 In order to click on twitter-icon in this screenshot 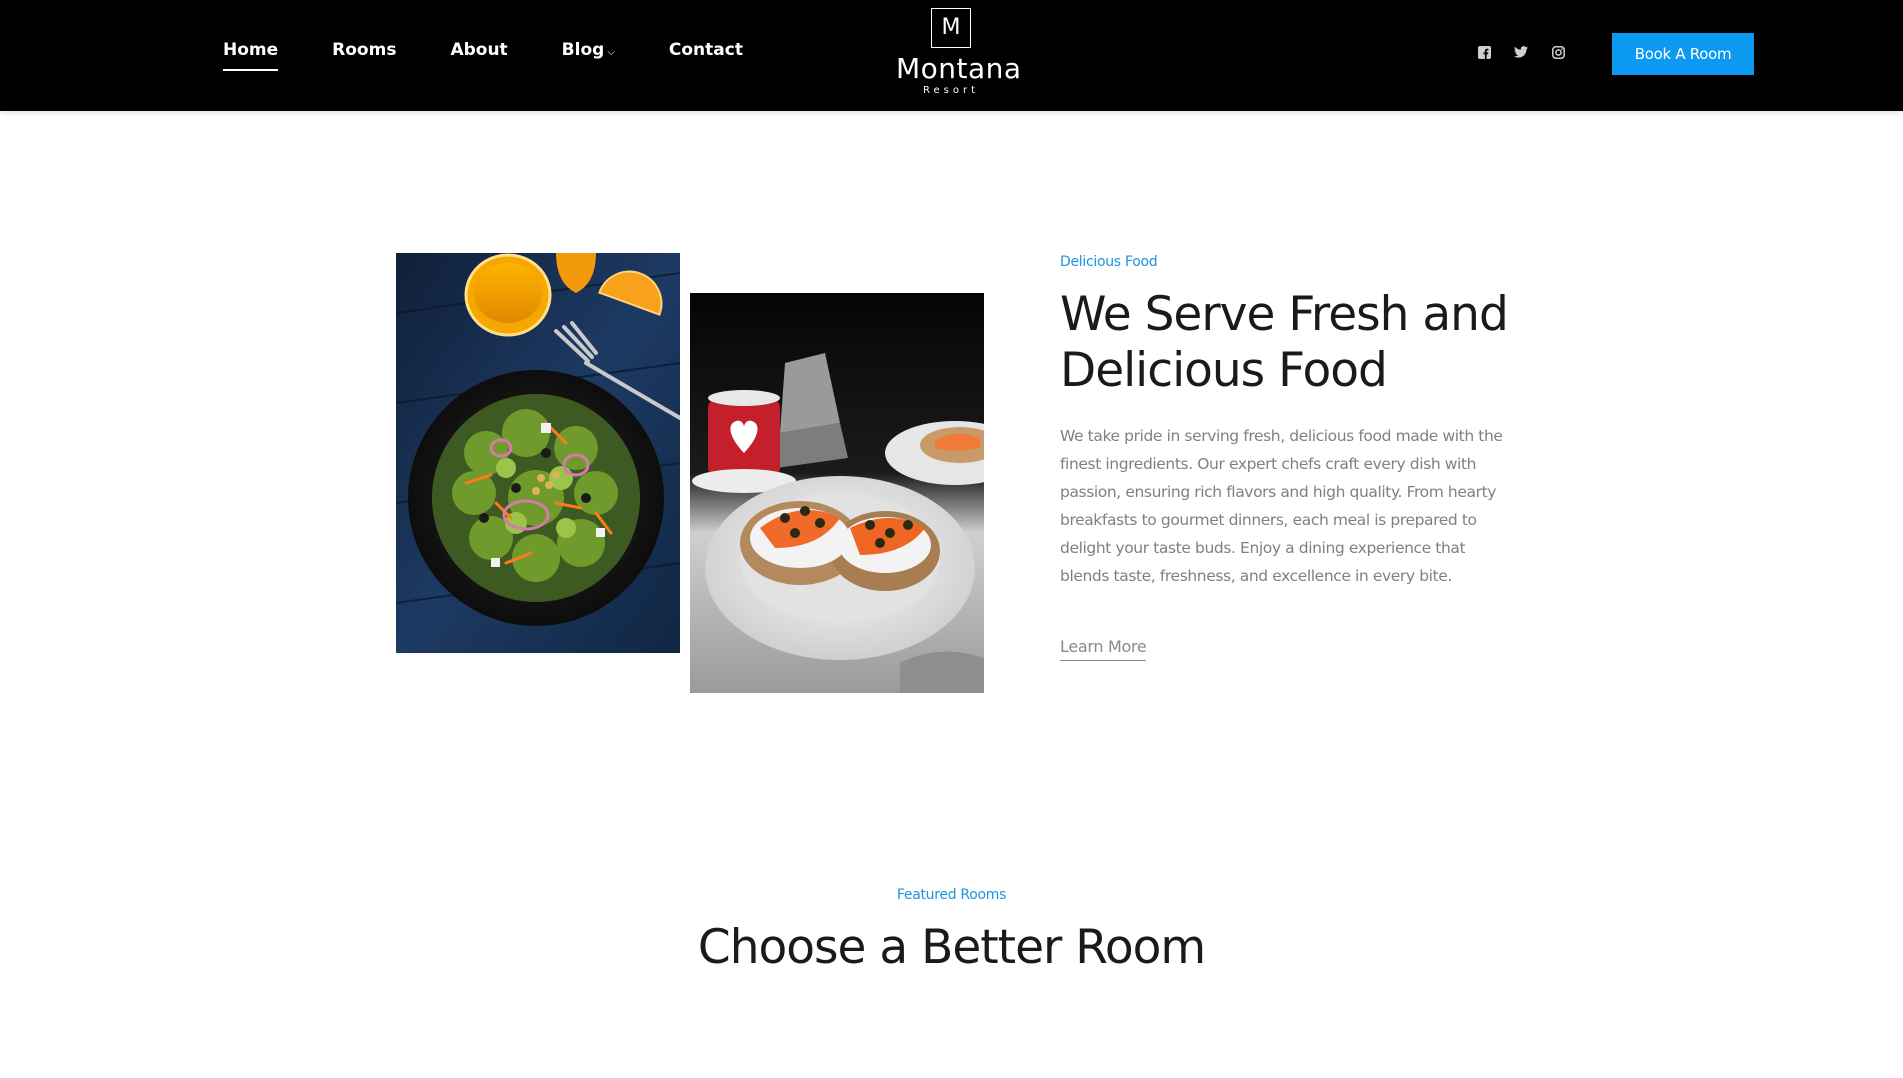, I will do `click(1521, 52)`.